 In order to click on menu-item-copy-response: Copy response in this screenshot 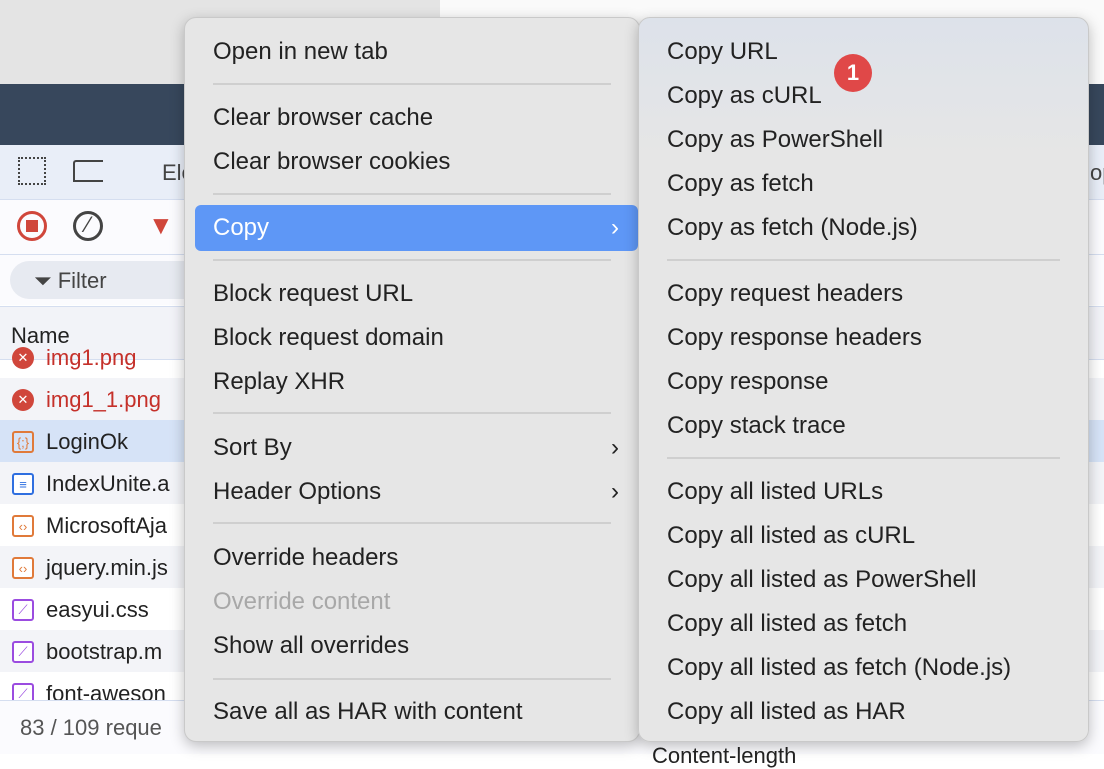, I will do `click(747, 382)`.